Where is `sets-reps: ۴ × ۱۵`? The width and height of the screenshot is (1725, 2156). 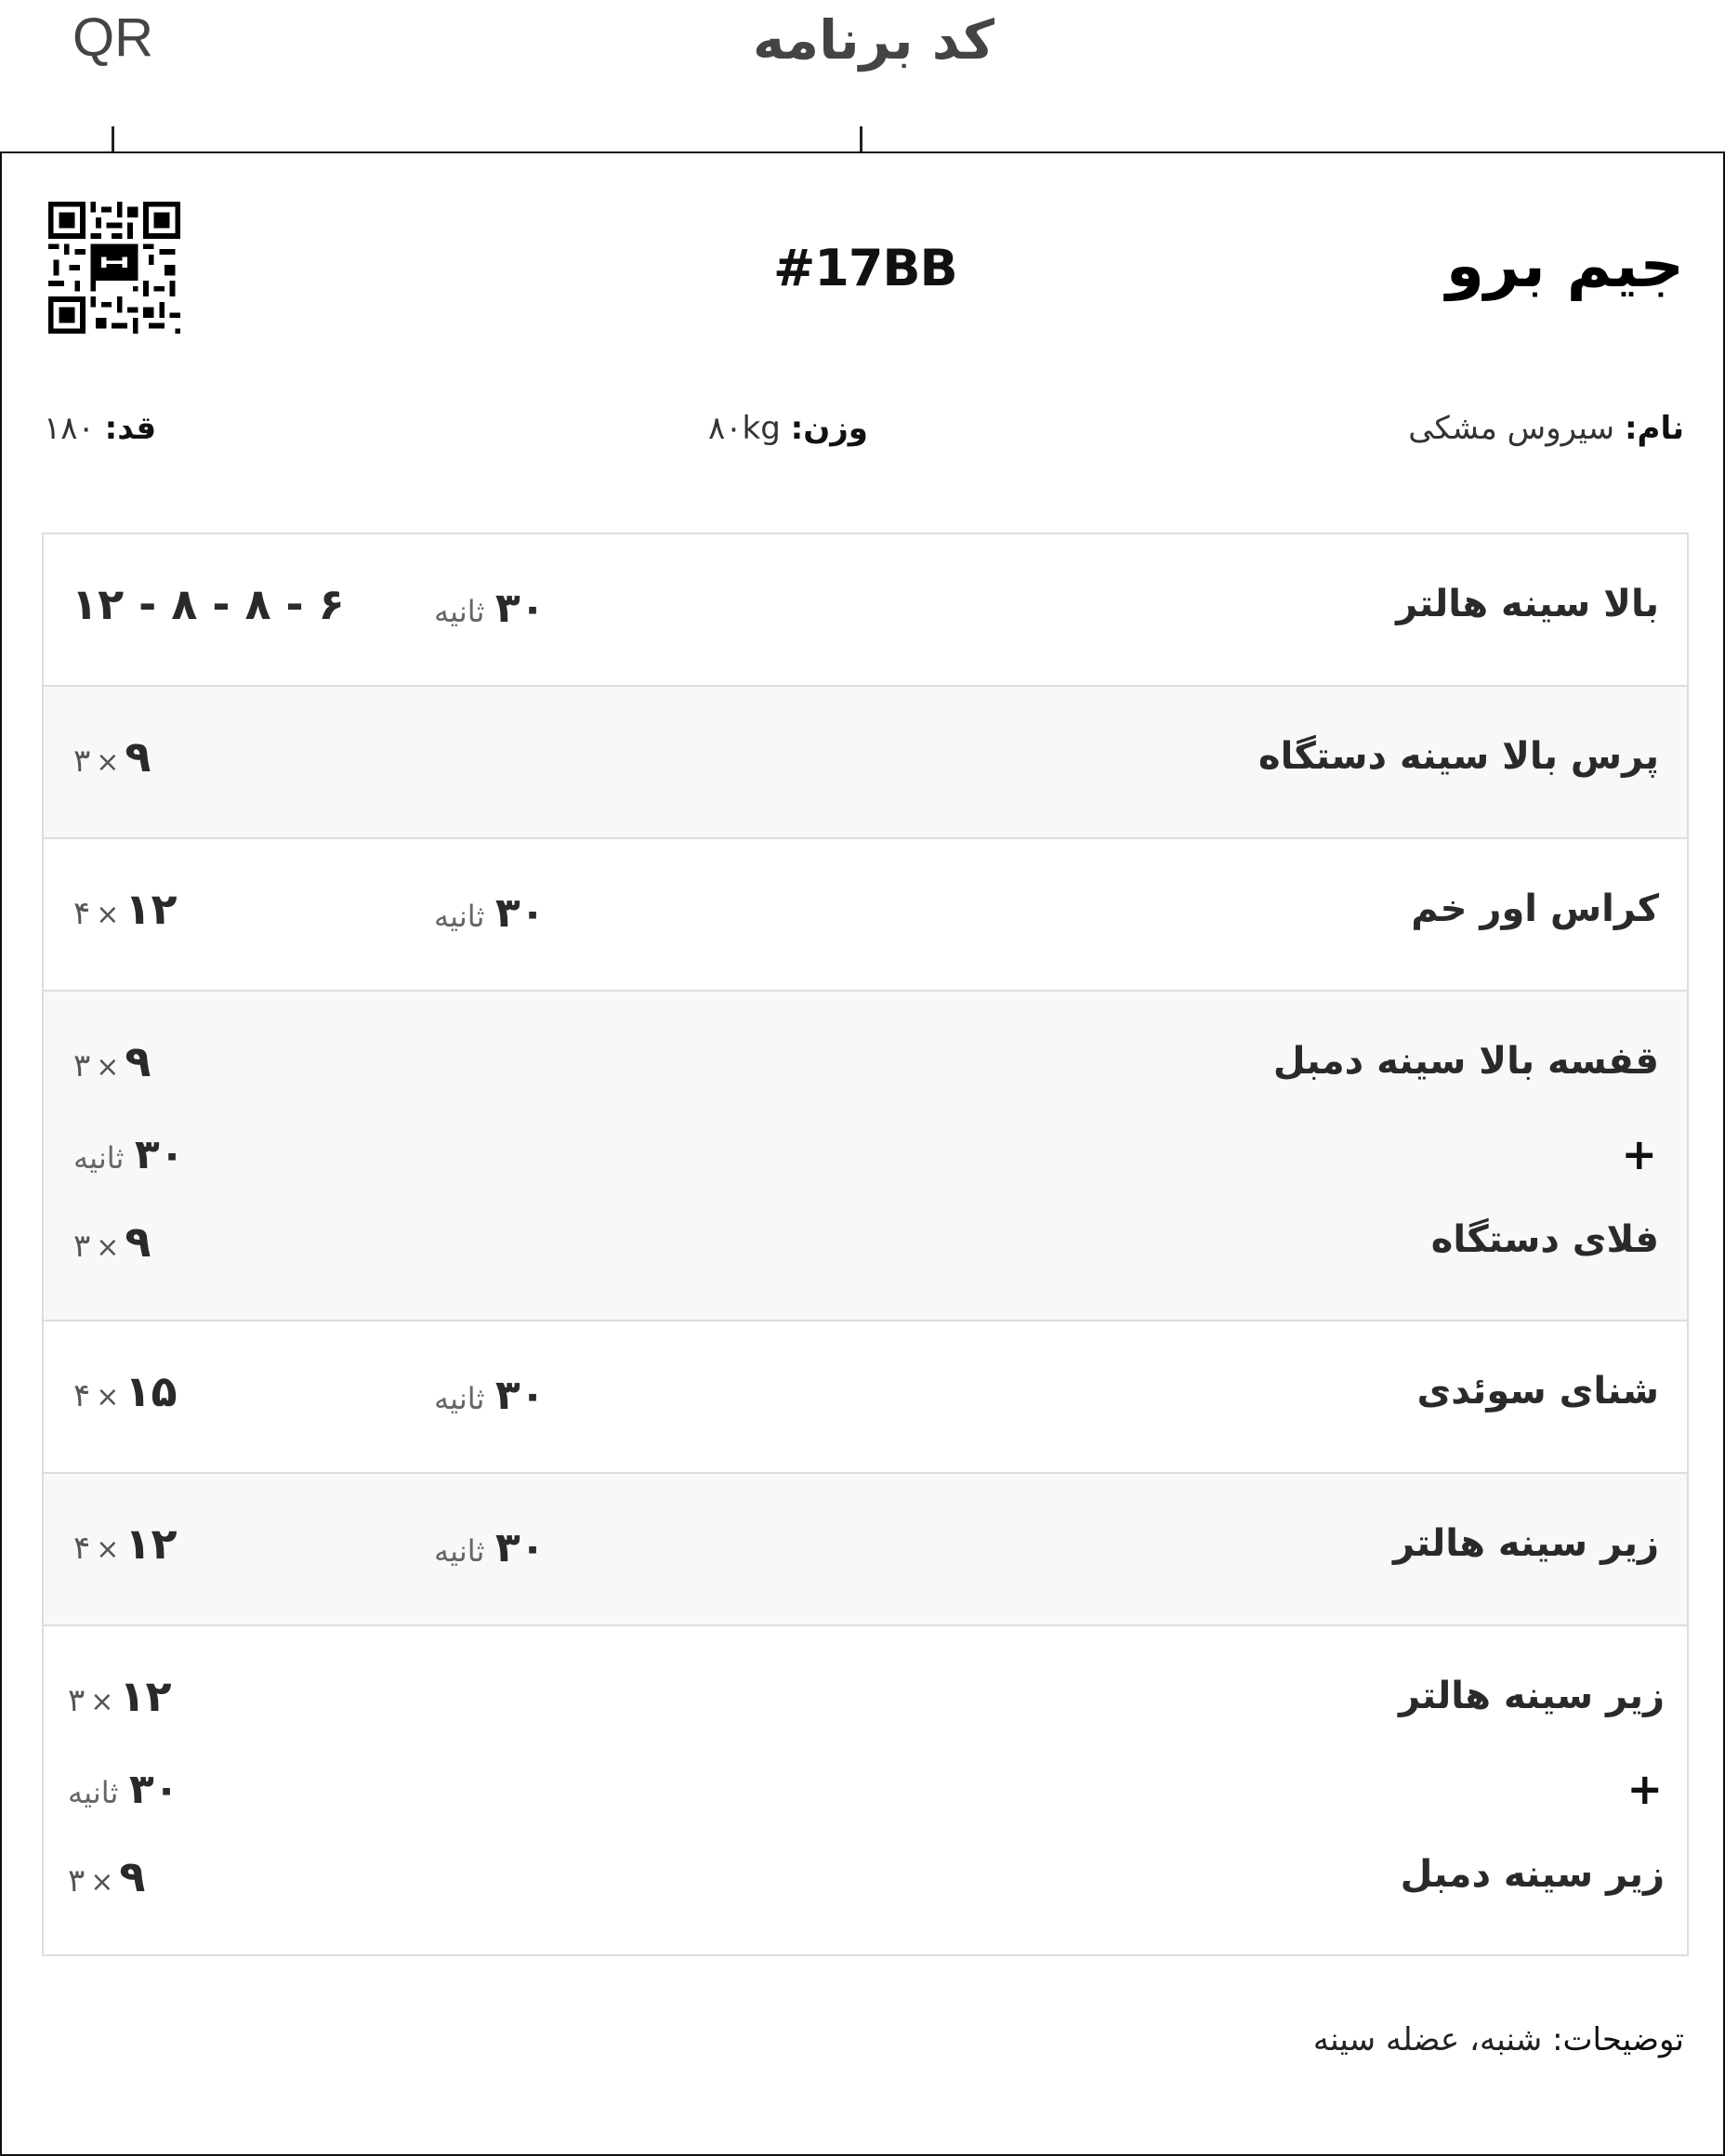
sets-reps: ۴ × ۱۵ is located at coordinates (126, 1391).